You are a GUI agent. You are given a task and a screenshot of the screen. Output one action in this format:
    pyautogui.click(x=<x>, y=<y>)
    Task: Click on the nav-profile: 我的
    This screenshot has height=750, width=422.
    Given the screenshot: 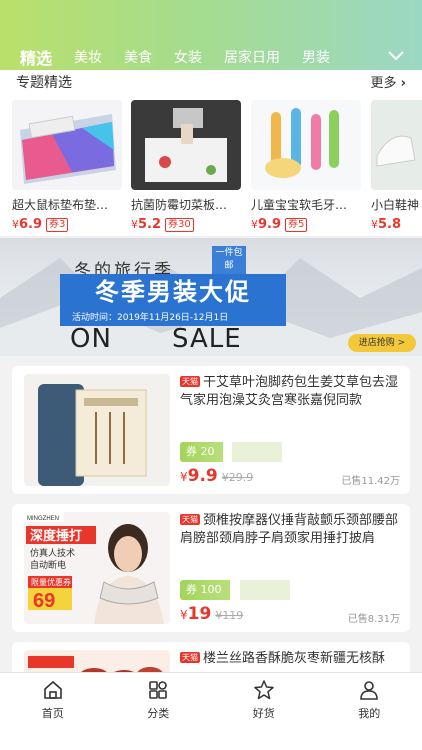 What is the action you would take?
    pyautogui.click(x=369, y=711)
    